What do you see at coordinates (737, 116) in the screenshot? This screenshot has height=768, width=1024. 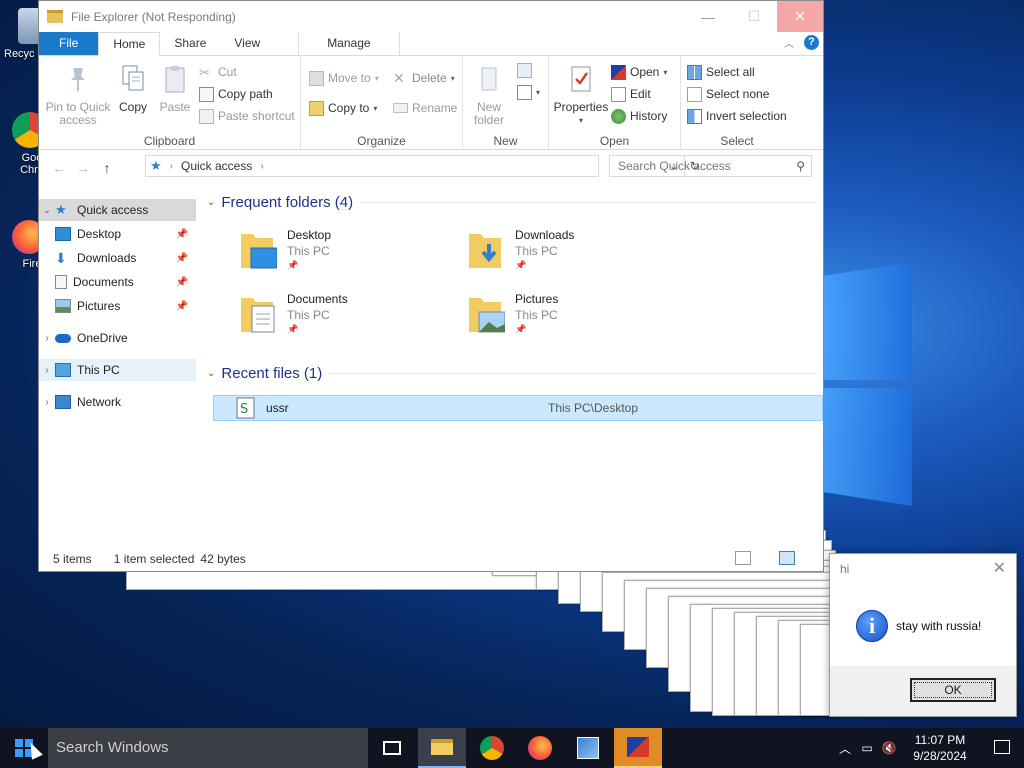 I see `invert-selection-button: Invert selection` at bounding box center [737, 116].